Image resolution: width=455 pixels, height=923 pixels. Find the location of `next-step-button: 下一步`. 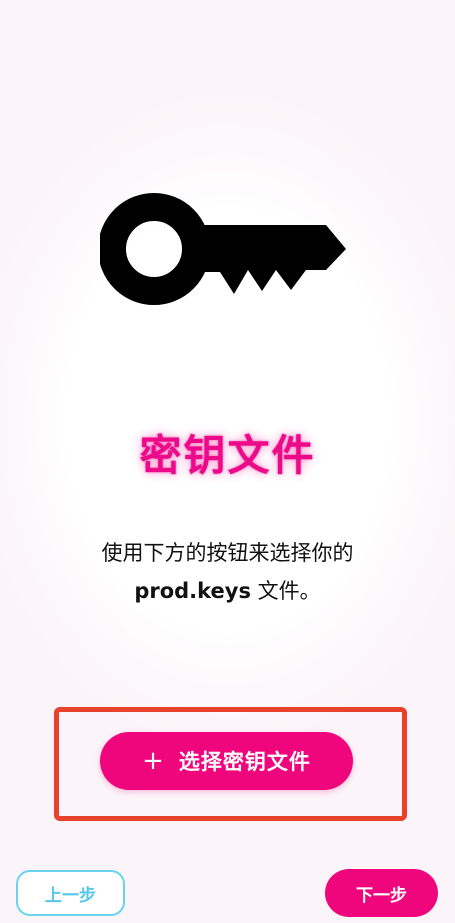

next-step-button: 下一步 is located at coordinates (381, 893).